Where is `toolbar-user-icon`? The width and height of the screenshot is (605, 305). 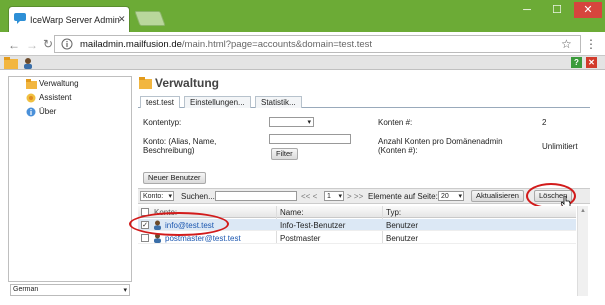
toolbar-user-icon is located at coordinates (28, 63).